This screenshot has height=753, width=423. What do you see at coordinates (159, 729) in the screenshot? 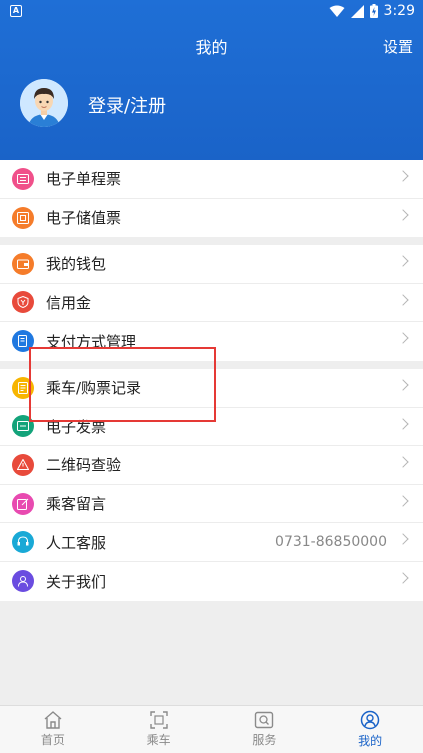
I see `tab-ride: 乘车` at bounding box center [159, 729].